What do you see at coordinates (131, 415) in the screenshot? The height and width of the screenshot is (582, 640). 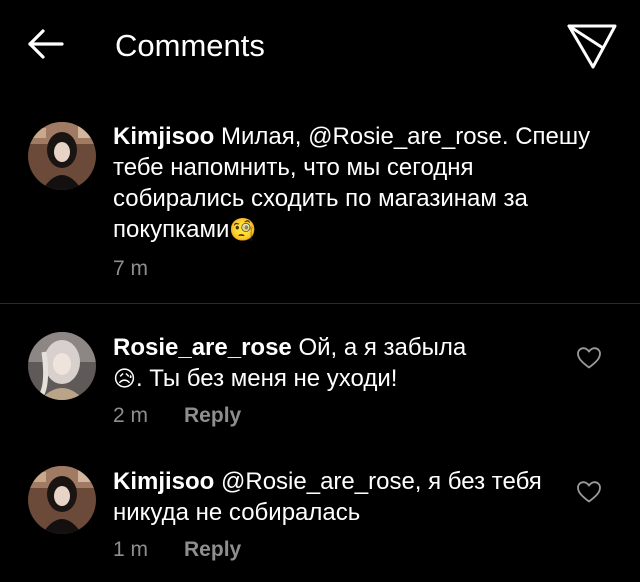 I see `comment-timestamp: 2 m` at bounding box center [131, 415].